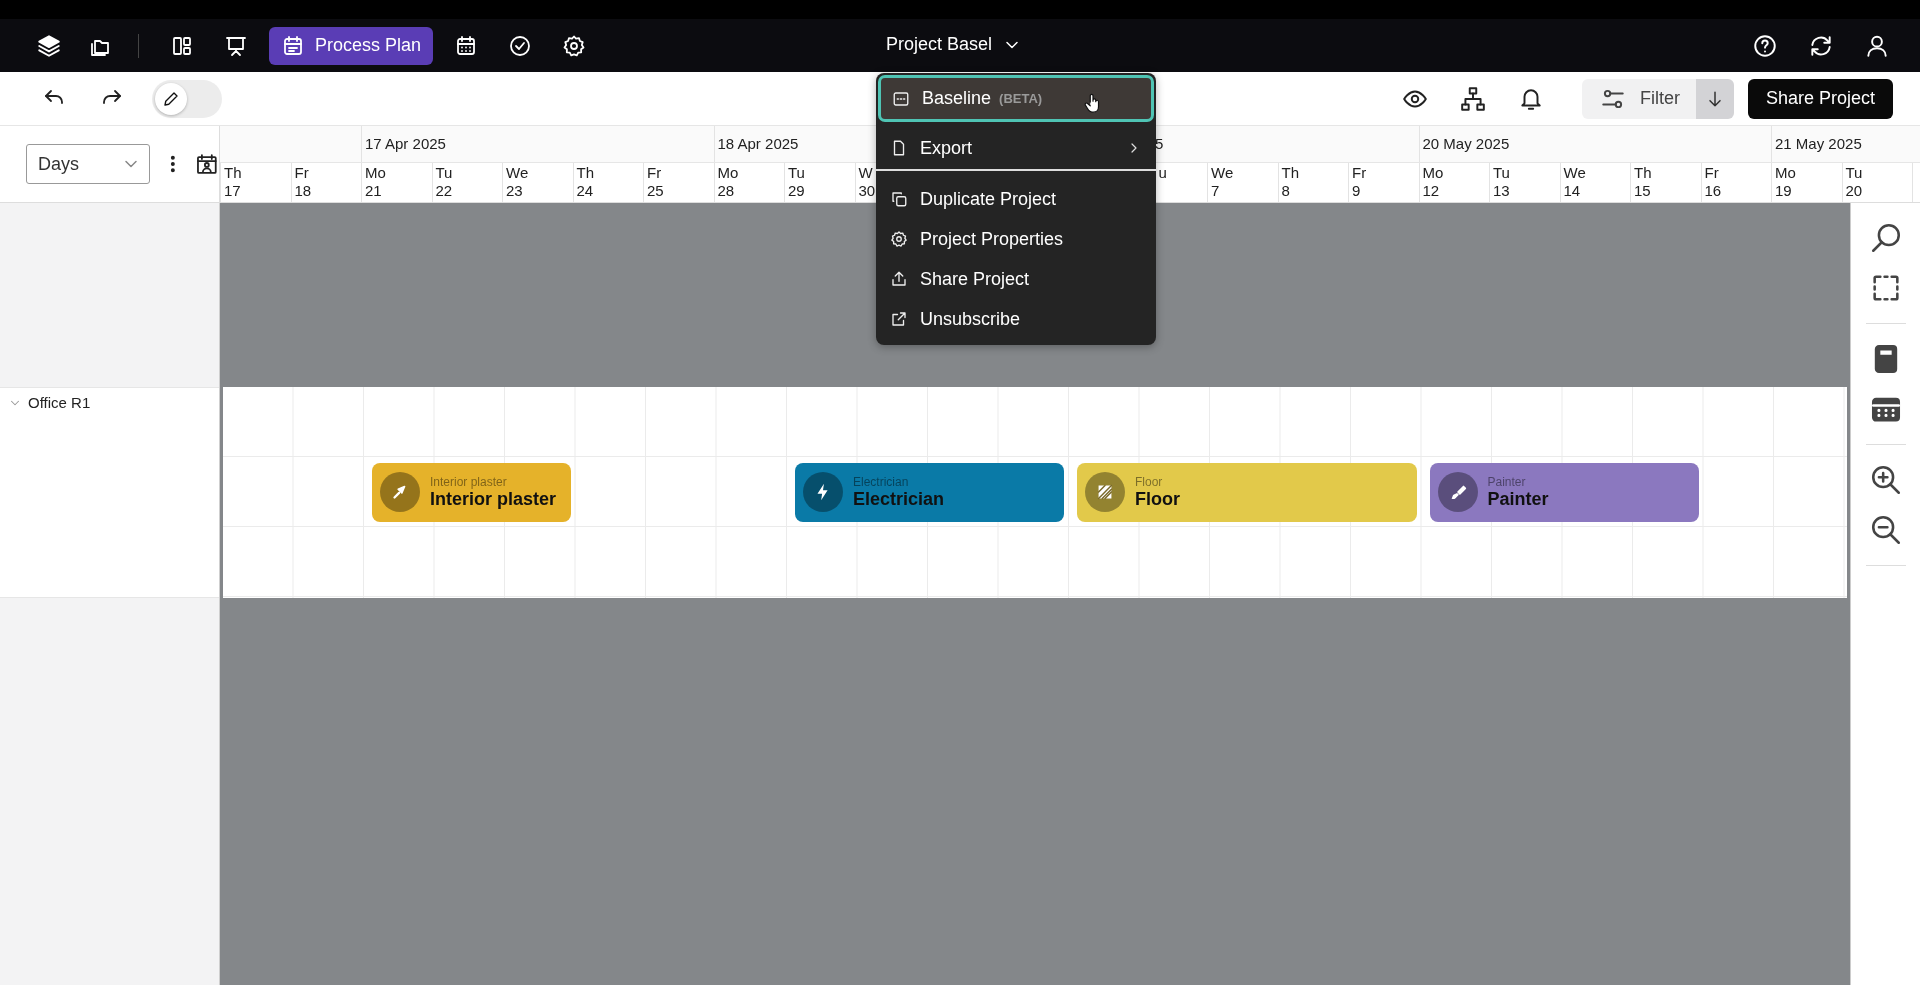  What do you see at coordinates (88, 164) in the screenshot?
I see `view-select: Days` at bounding box center [88, 164].